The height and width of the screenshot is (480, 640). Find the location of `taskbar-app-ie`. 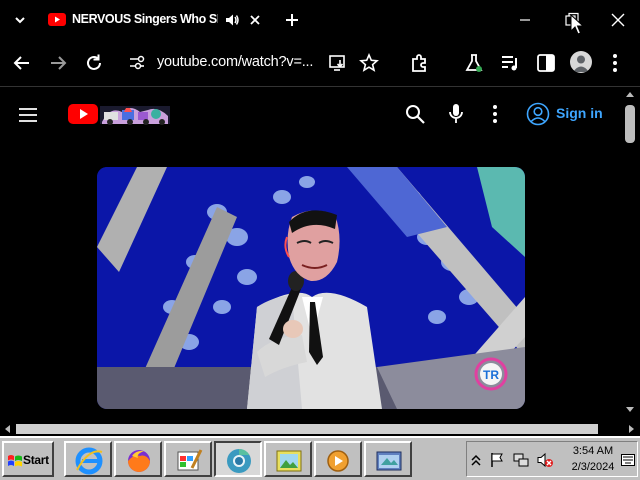

taskbar-app-ie is located at coordinates (88, 459).